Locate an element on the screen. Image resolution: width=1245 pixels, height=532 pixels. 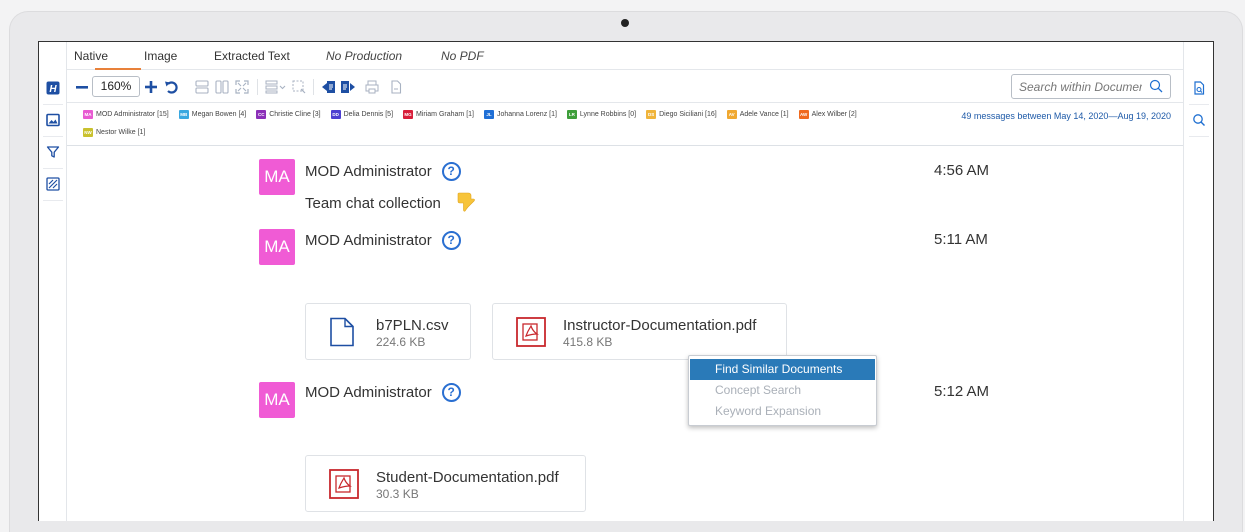
fullscreen-icon is located at coordinates (242, 87).